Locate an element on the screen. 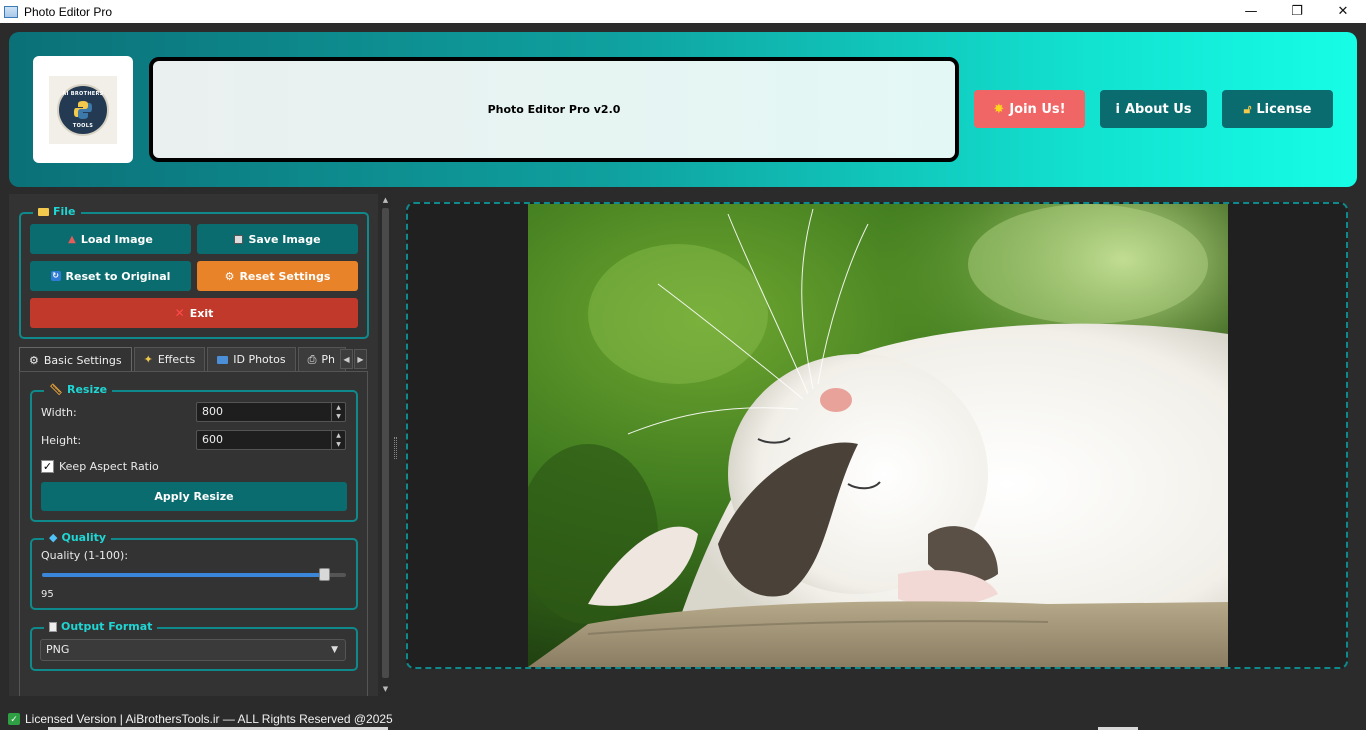  tab-basic-settings: ⚙ Basic Settings is located at coordinates (75, 359).